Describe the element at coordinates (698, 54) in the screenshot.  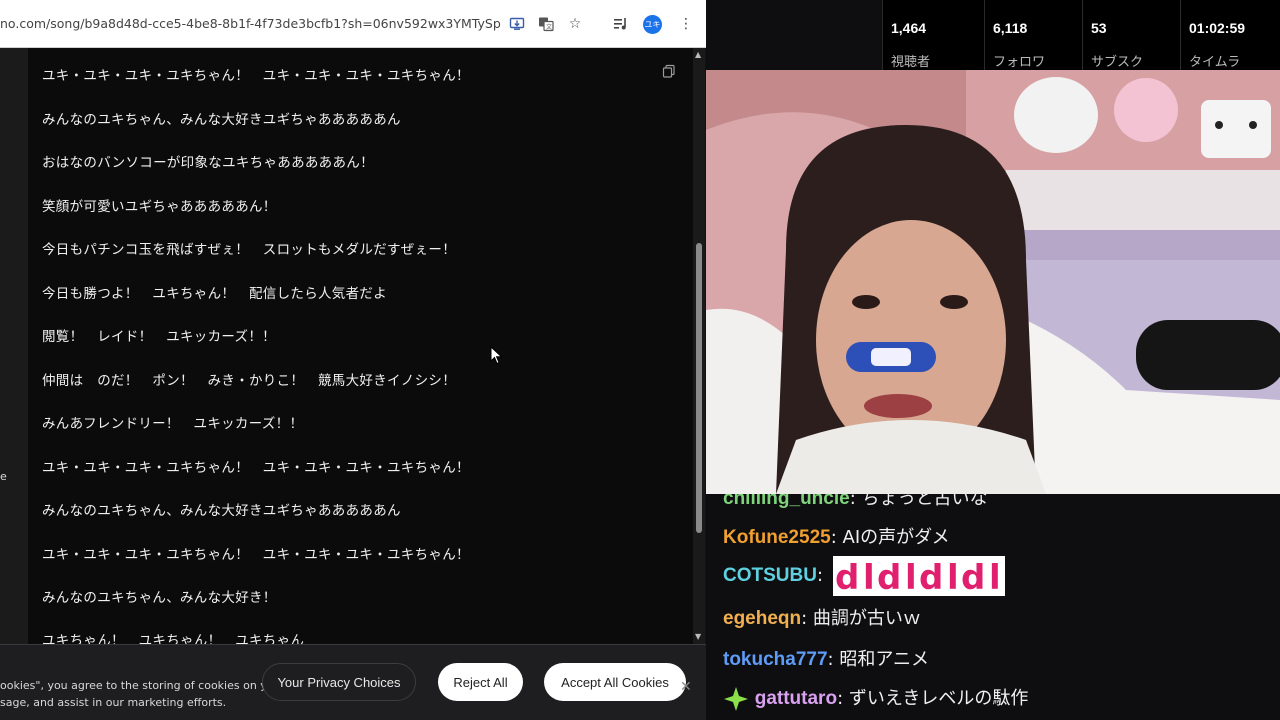
I see `scroll-up-icon: ▲` at that location.